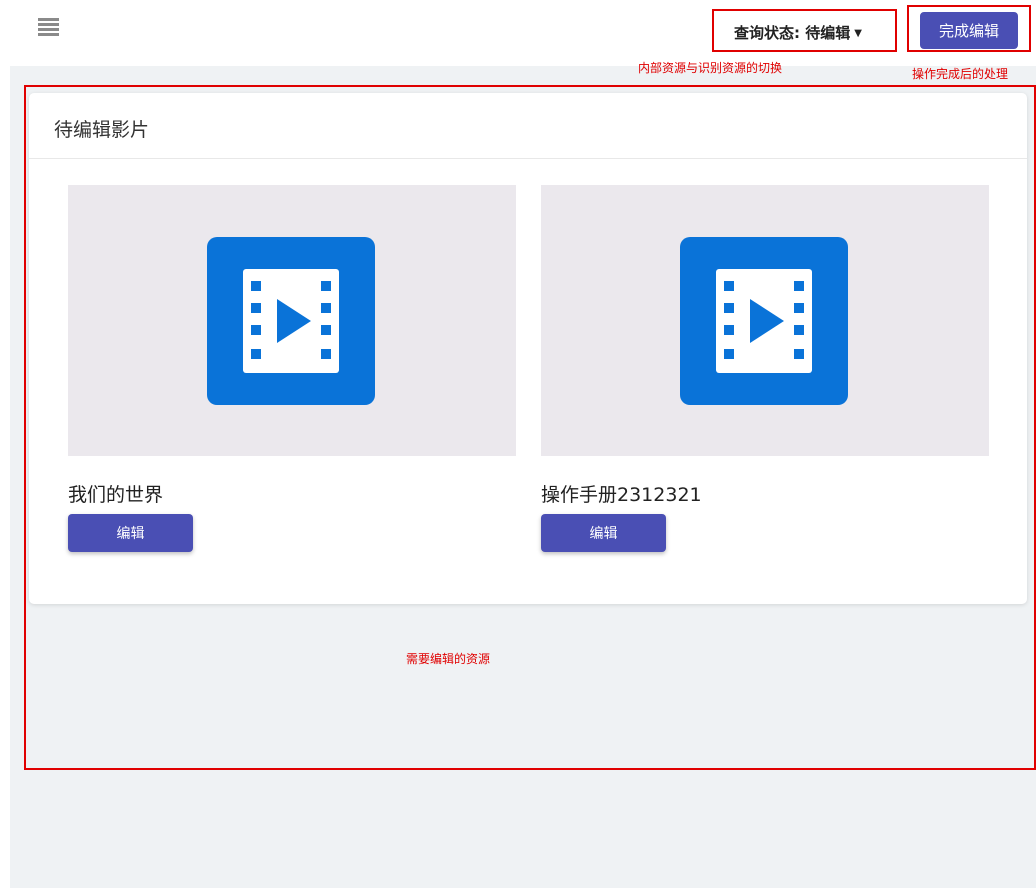 The image size is (1036, 888). Describe the element at coordinates (48, 27) in the screenshot. I see `menu-icon` at that location.